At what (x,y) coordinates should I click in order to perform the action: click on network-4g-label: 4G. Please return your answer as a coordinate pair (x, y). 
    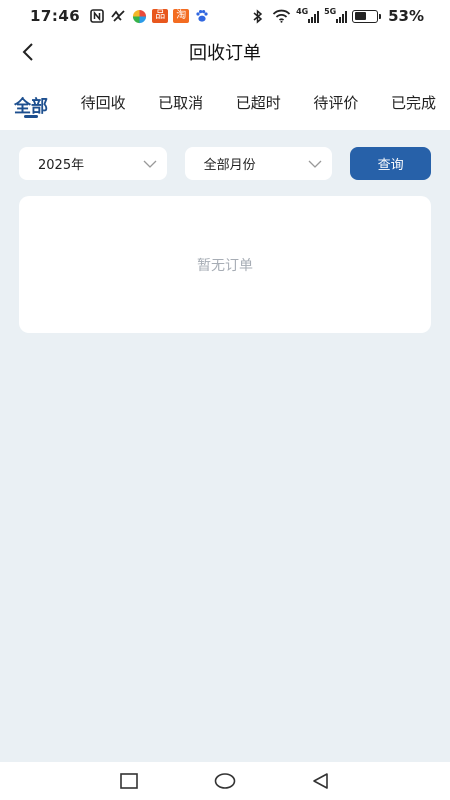
    Looking at the image, I should click on (302, 11).